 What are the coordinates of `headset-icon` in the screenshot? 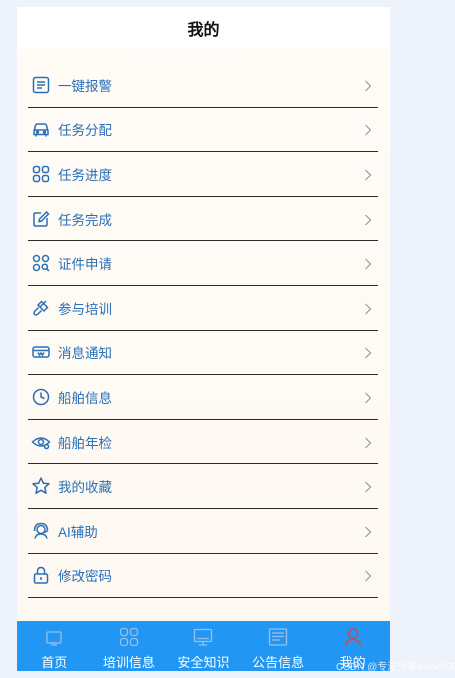 It's located at (41, 531).